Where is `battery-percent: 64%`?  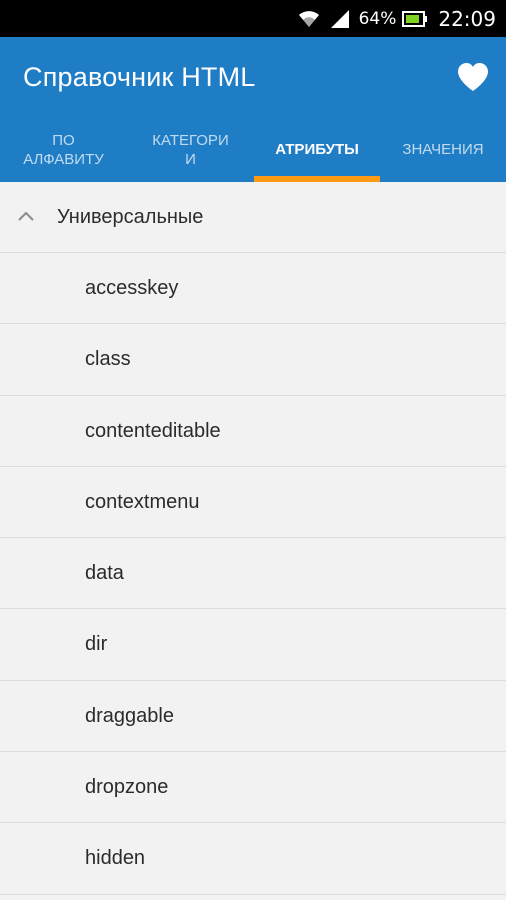 battery-percent: 64% is located at coordinates (377, 18).